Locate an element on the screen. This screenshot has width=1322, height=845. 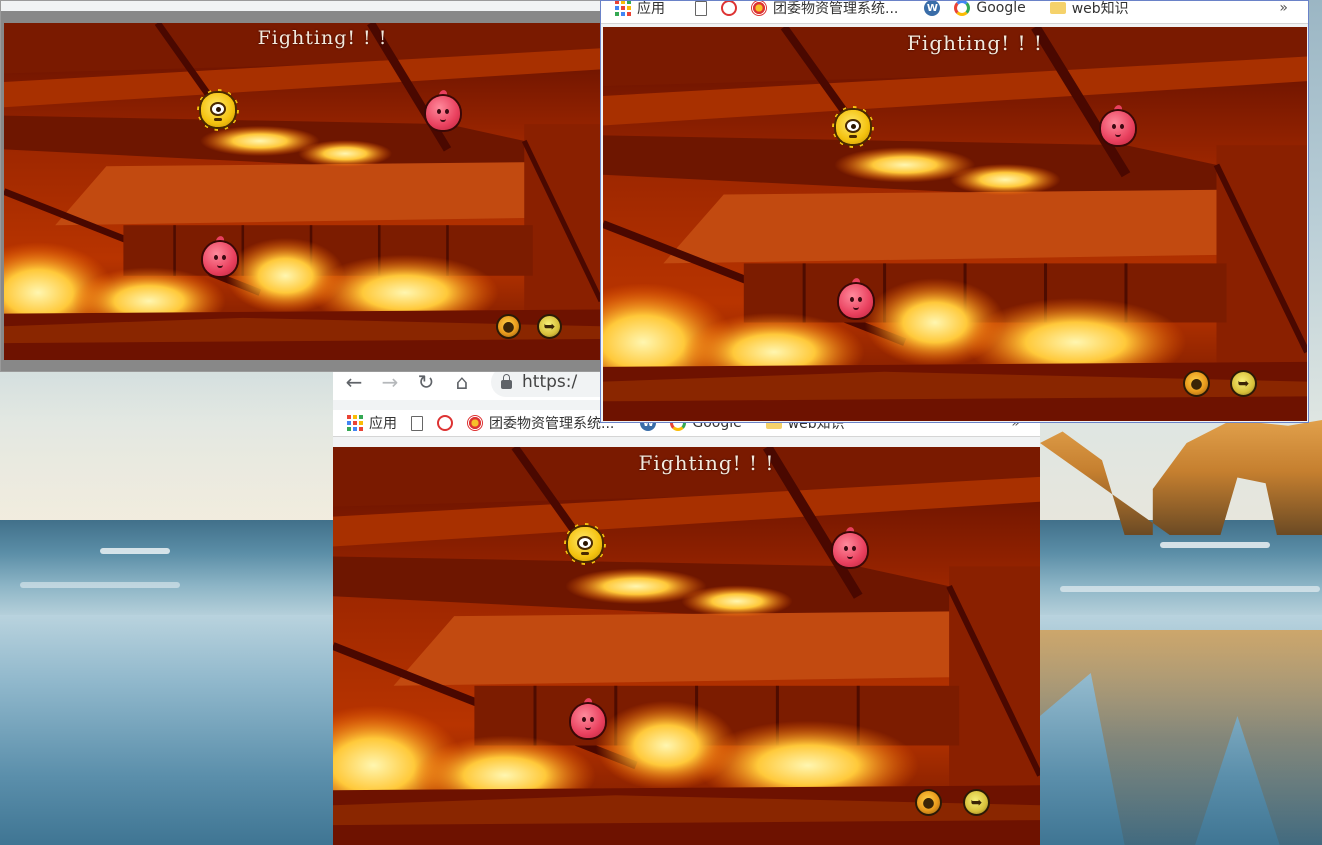
address-text: https:/ is located at coordinates (550, 382).